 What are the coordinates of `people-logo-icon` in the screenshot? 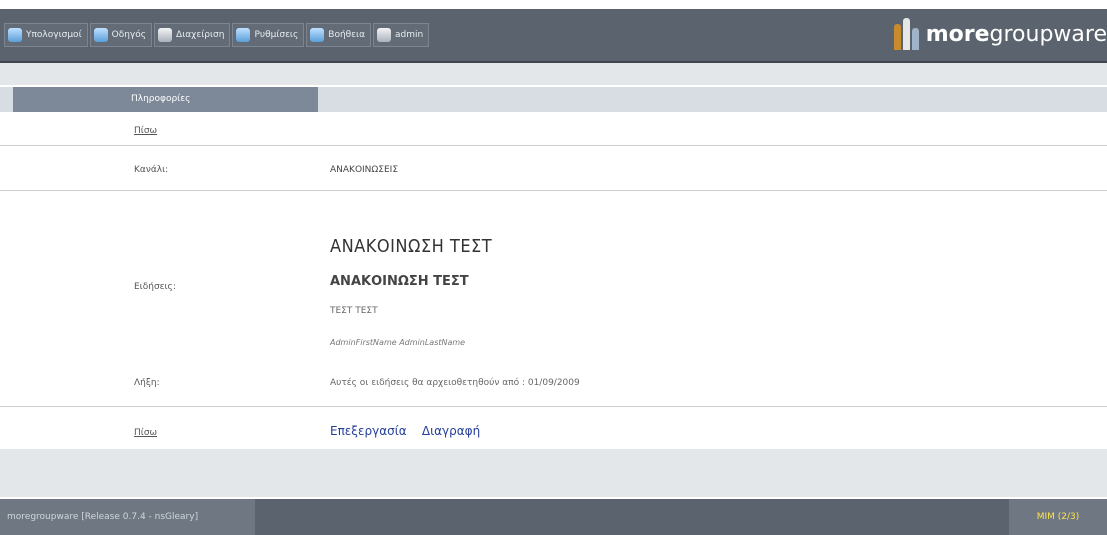 It's located at (907, 34).